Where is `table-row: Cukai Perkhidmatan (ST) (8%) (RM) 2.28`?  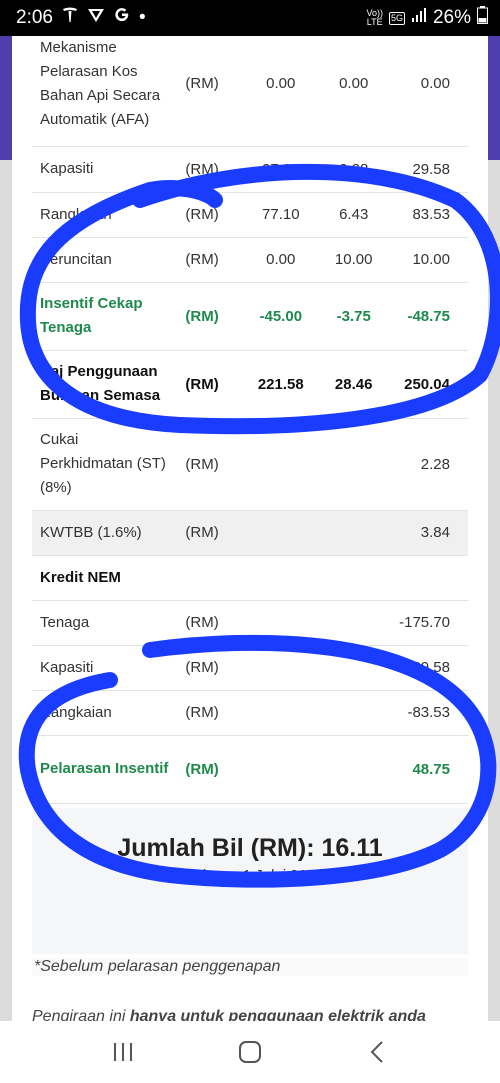 table-row: Cukai Perkhidmatan (ST) (8%) (RM) 2.28 is located at coordinates (250, 464).